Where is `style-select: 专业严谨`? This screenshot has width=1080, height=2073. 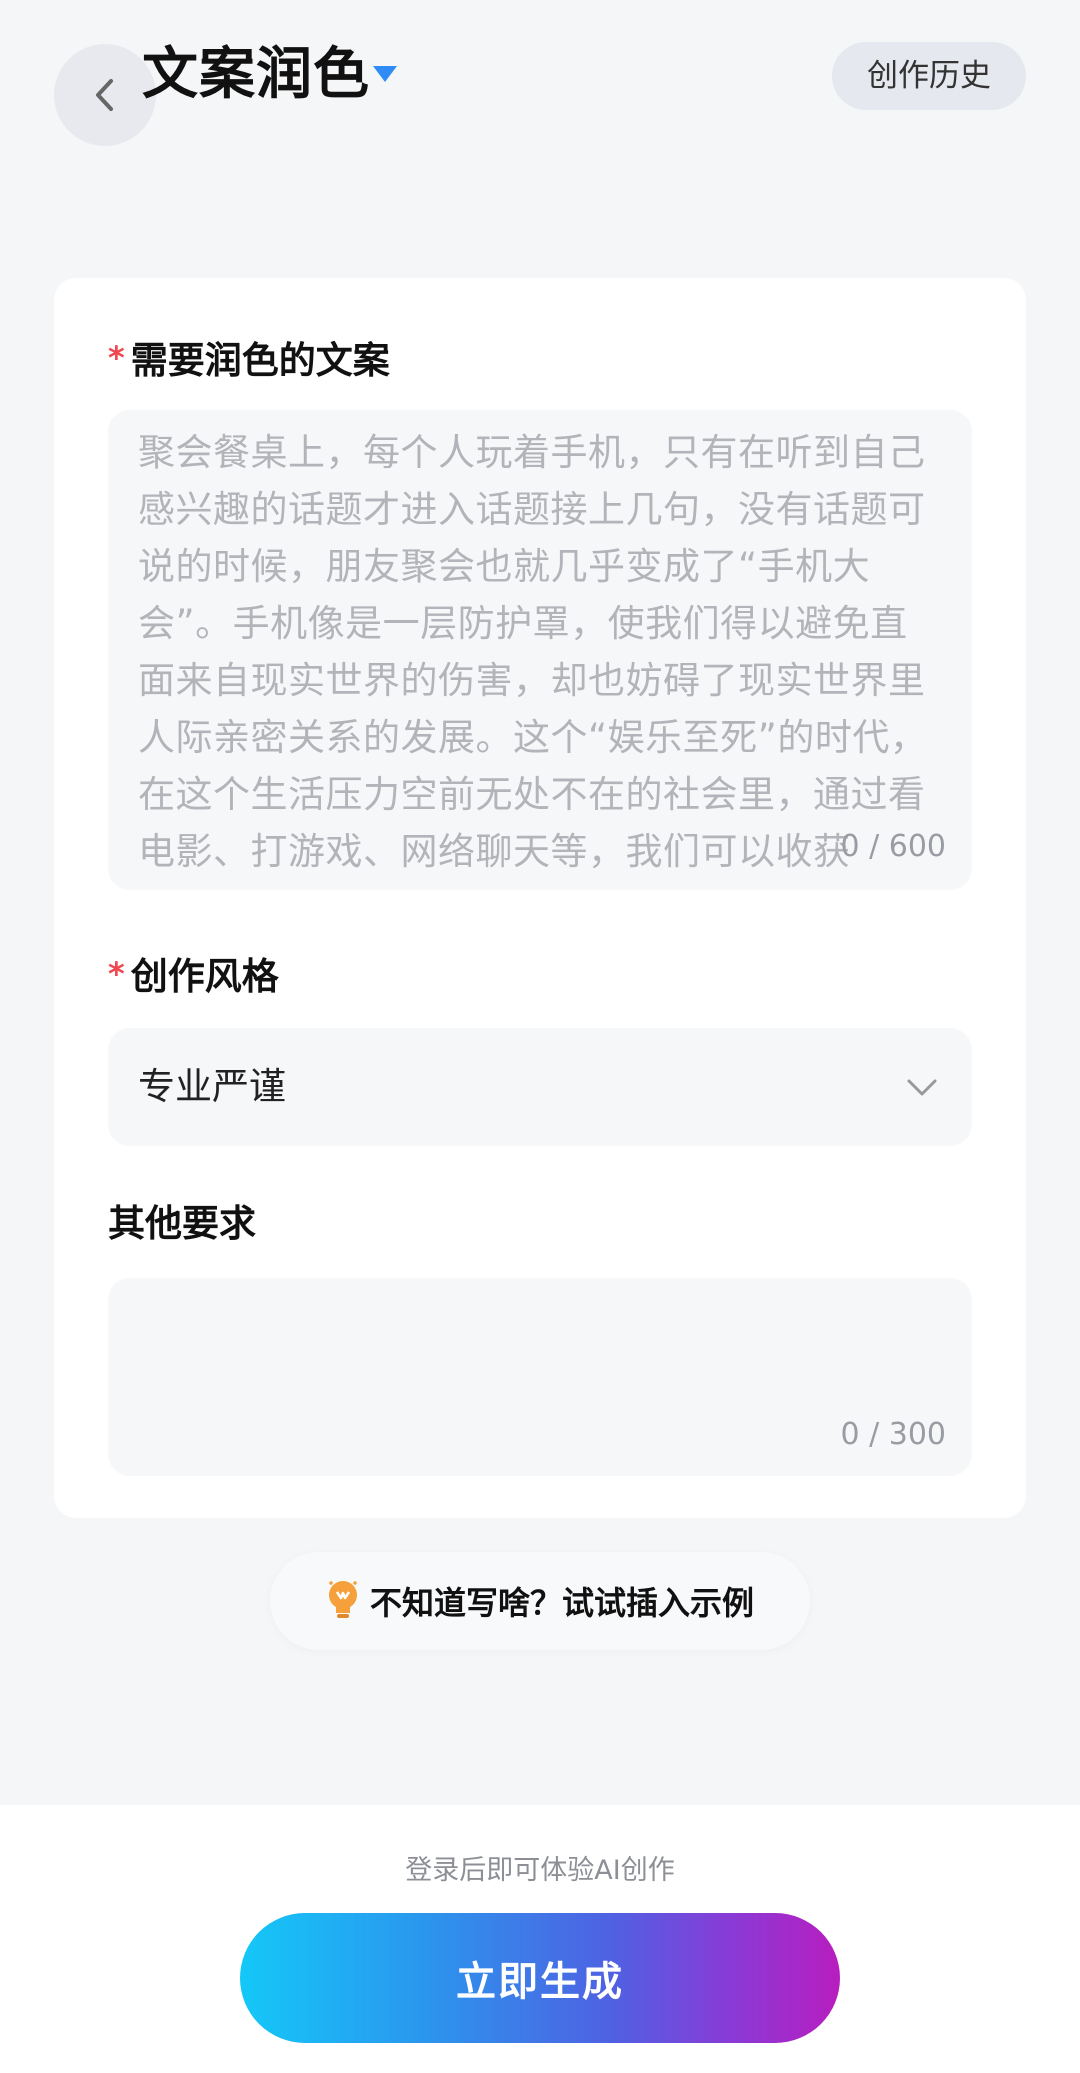
style-select: 专业严谨 is located at coordinates (540, 1087).